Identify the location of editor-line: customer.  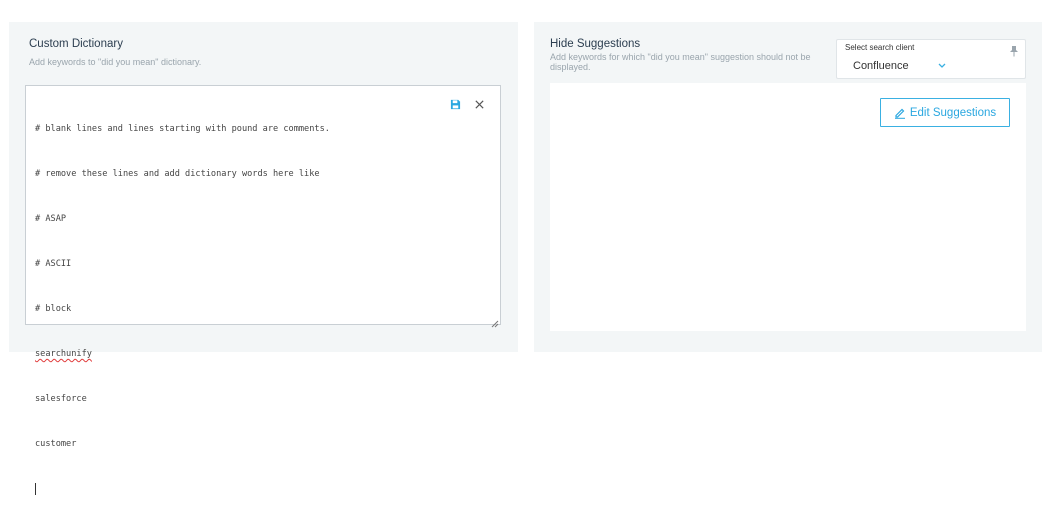
(56, 444).